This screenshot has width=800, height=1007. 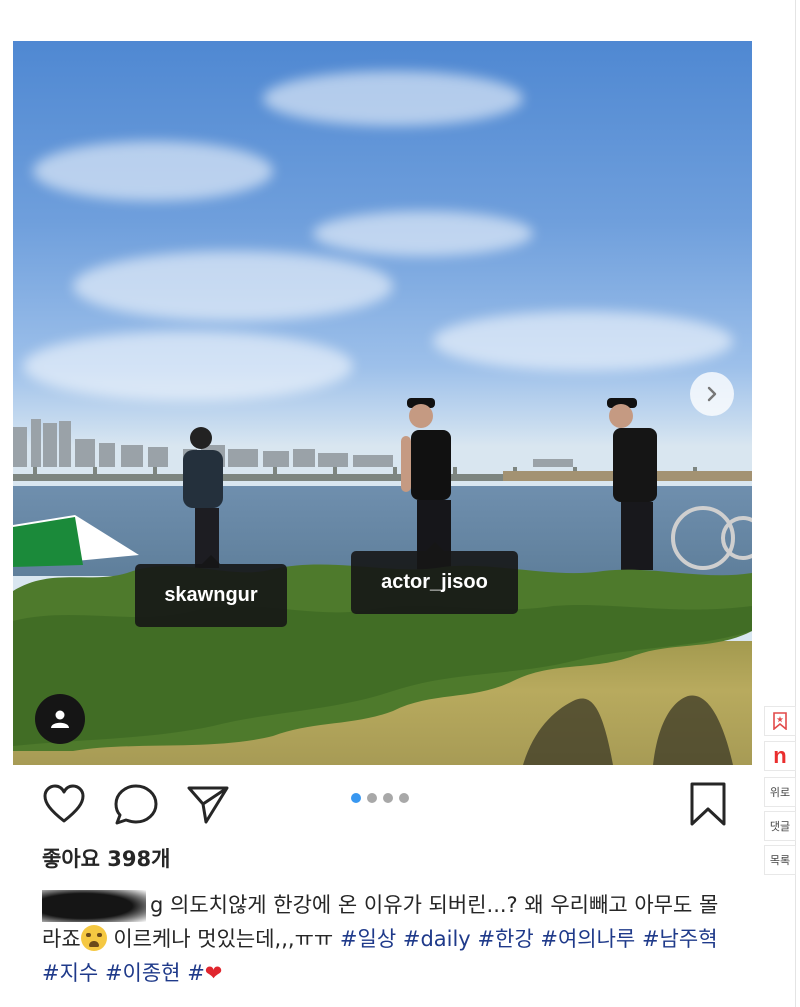 I want to click on comment-bubble-icon, so click(x=136, y=805).